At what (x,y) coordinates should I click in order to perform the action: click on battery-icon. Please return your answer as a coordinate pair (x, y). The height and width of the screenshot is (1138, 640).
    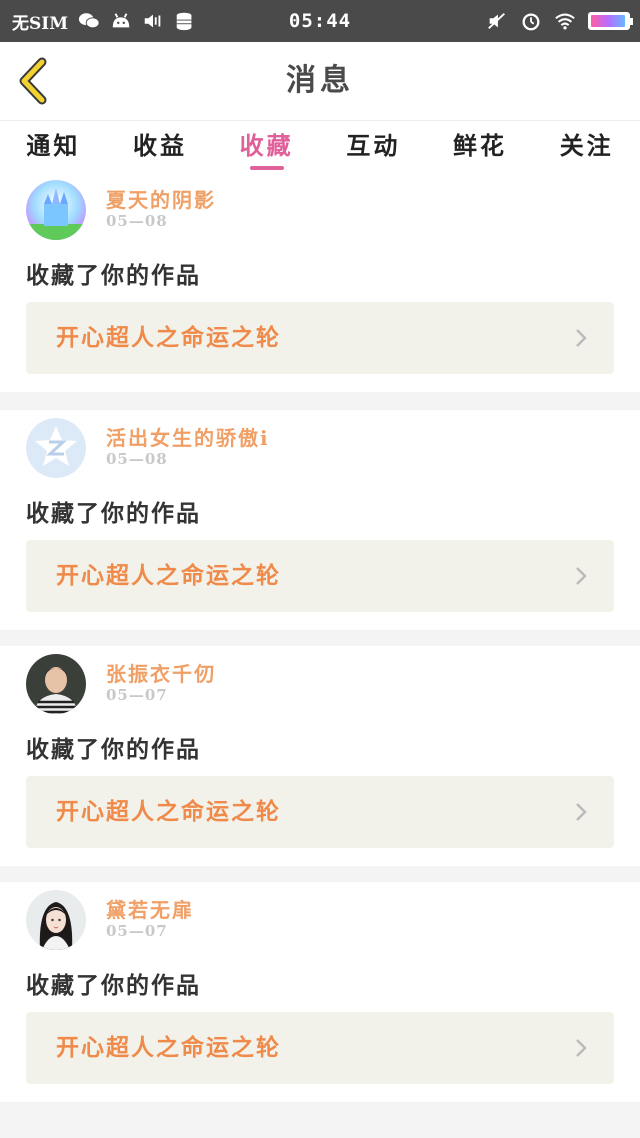
    Looking at the image, I should click on (610, 21).